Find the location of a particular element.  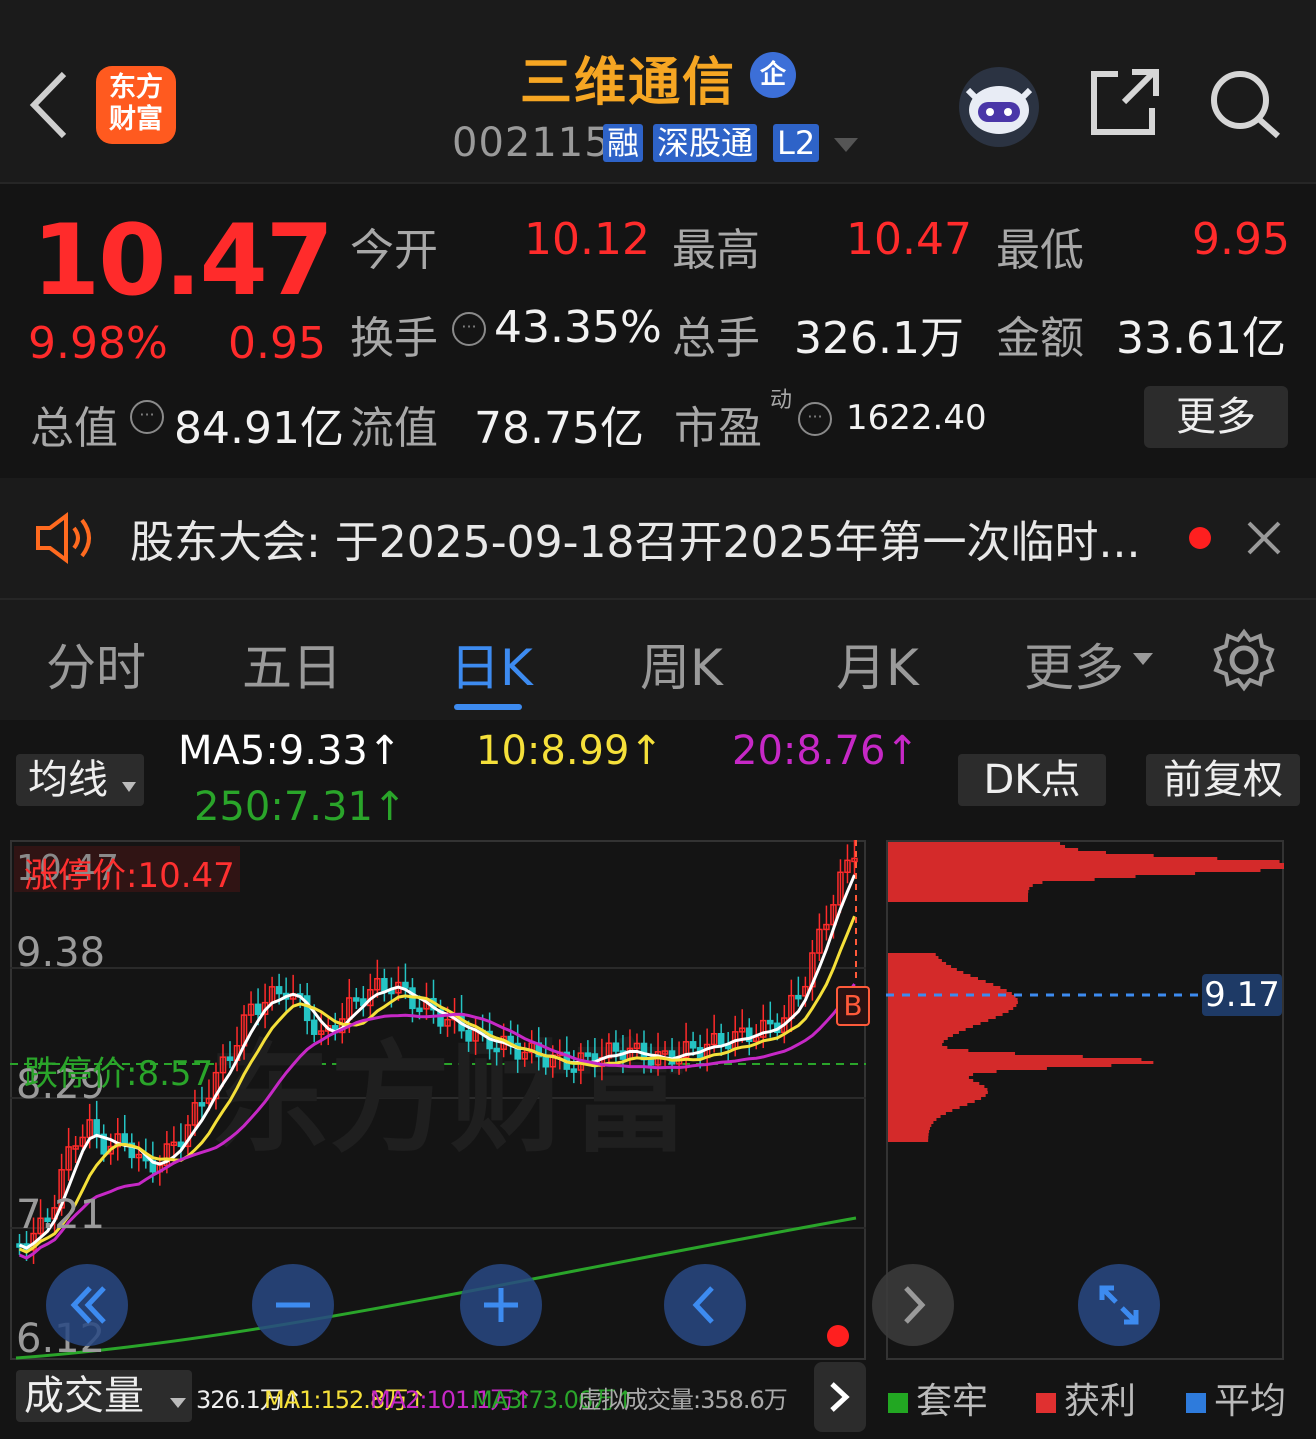

watermark: 东方财富 is located at coordinates (450, 1099).